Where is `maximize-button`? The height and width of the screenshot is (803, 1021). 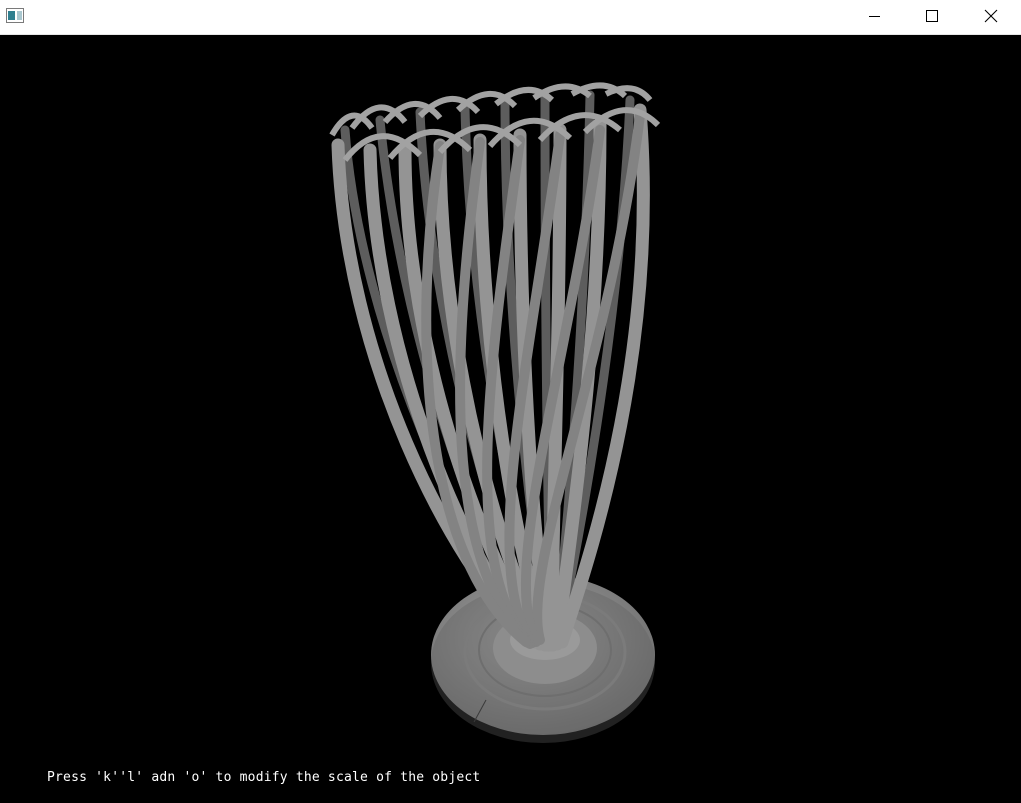 maximize-button is located at coordinates (932, 17).